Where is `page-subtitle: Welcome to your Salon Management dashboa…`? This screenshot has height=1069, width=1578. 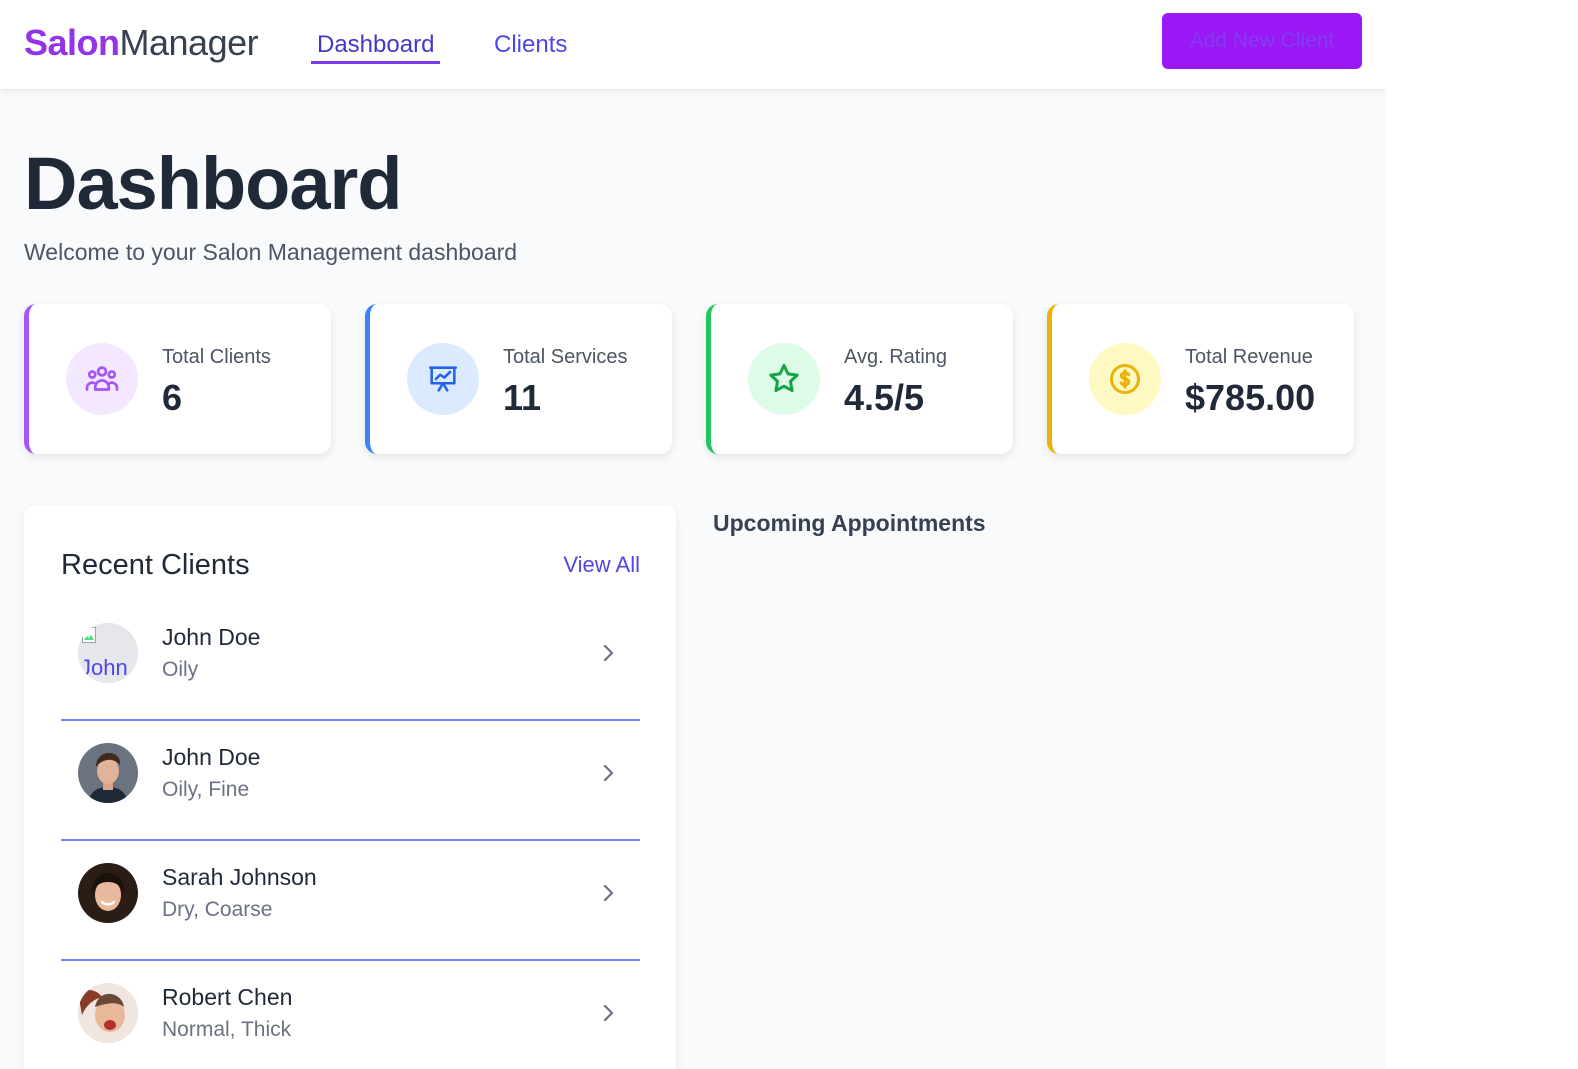
page-subtitle: Welcome to your Salon Management dashboa… is located at coordinates (271, 252).